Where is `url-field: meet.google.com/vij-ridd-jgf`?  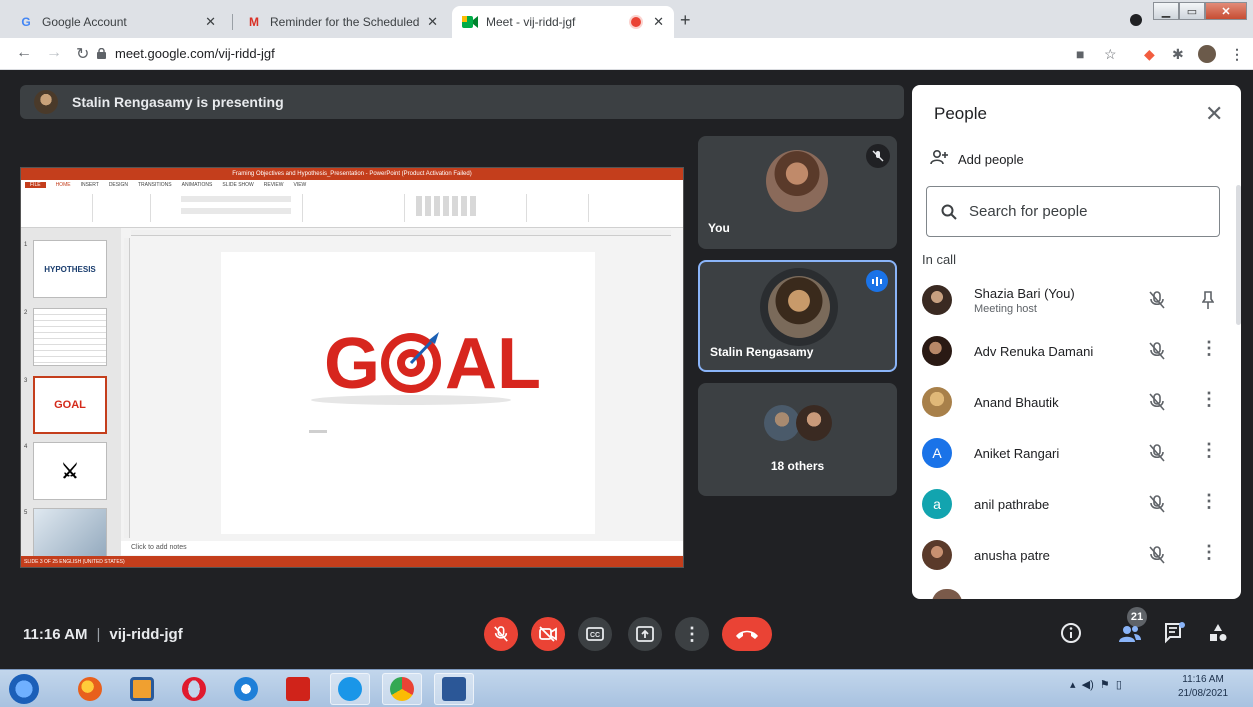
url-field: meet.google.com/vij-ridd-jgf is located at coordinates (195, 53).